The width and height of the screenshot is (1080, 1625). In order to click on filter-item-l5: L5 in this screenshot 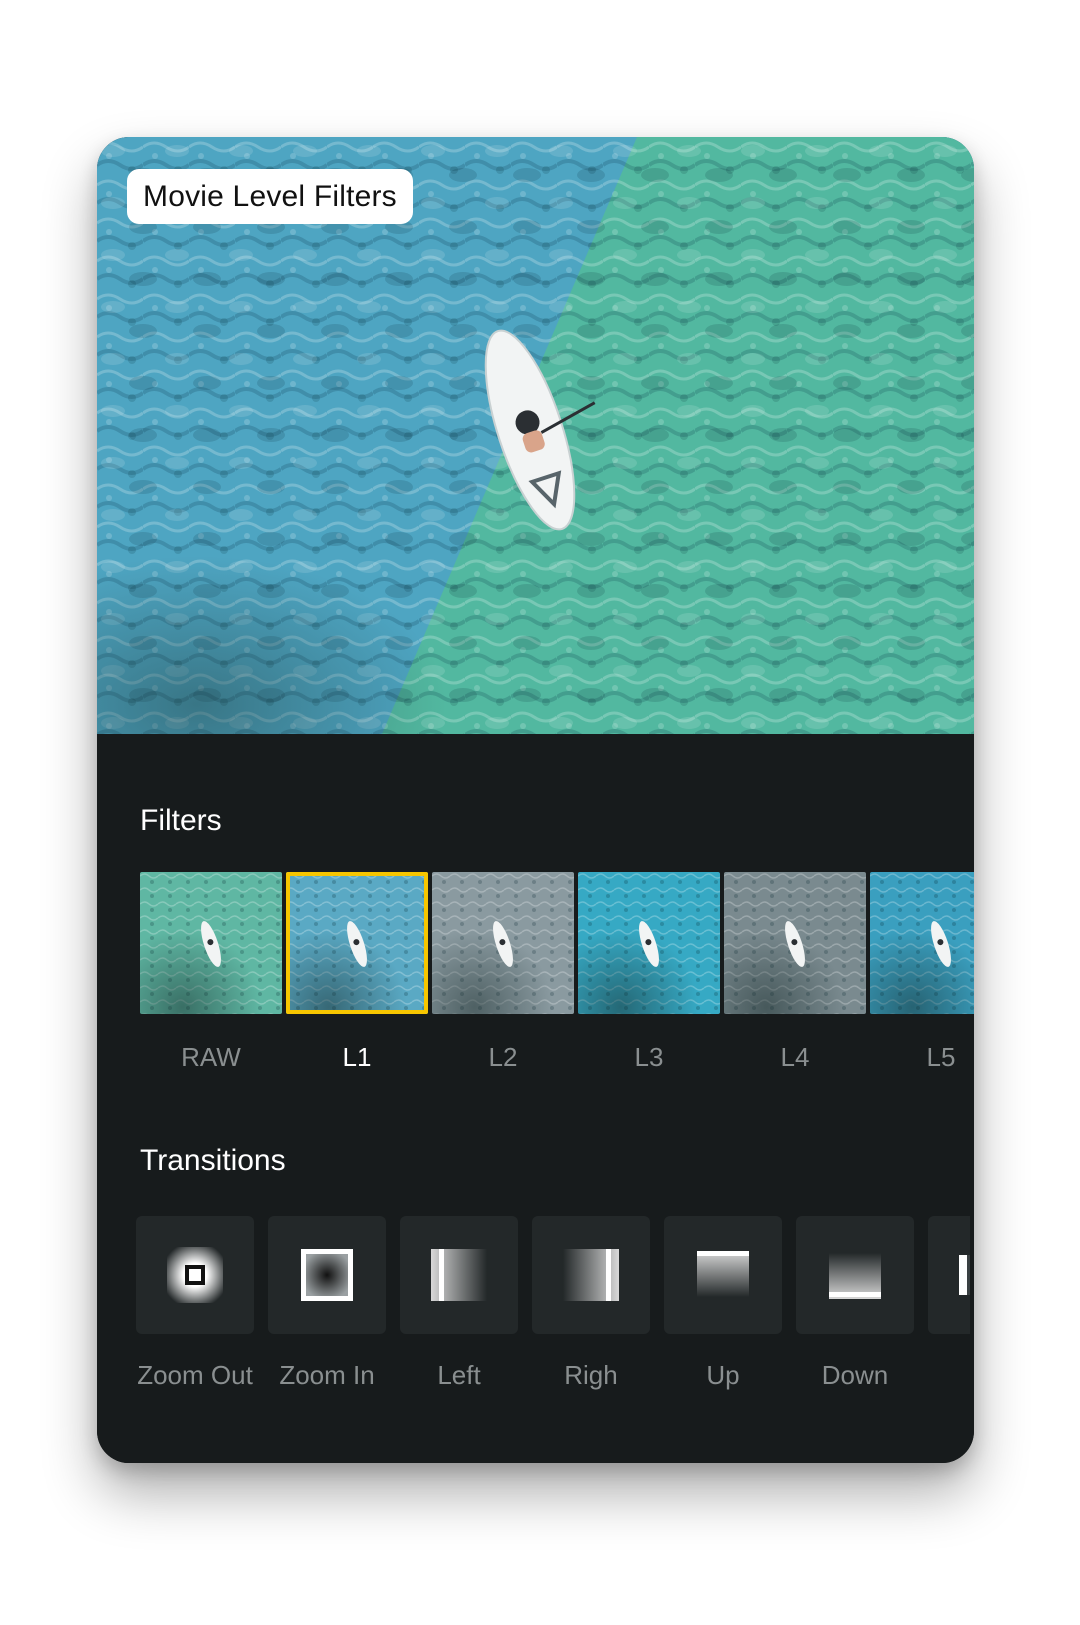, I will do `click(922, 972)`.